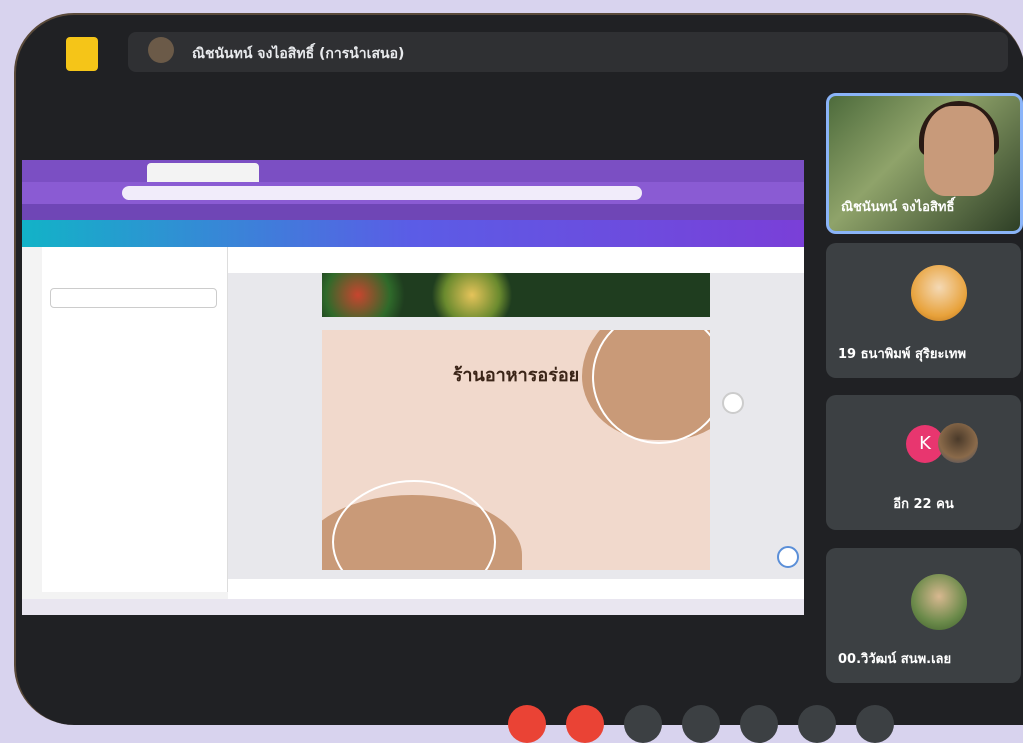 This screenshot has width=1023, height=743. I want to click on bookmarks-bar, so click(413, 212).